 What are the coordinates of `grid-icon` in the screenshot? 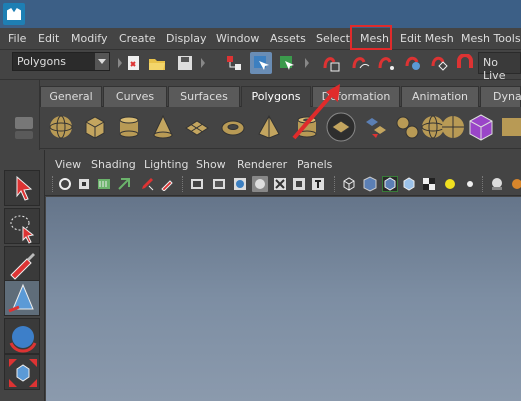 It's located at (167, 184).